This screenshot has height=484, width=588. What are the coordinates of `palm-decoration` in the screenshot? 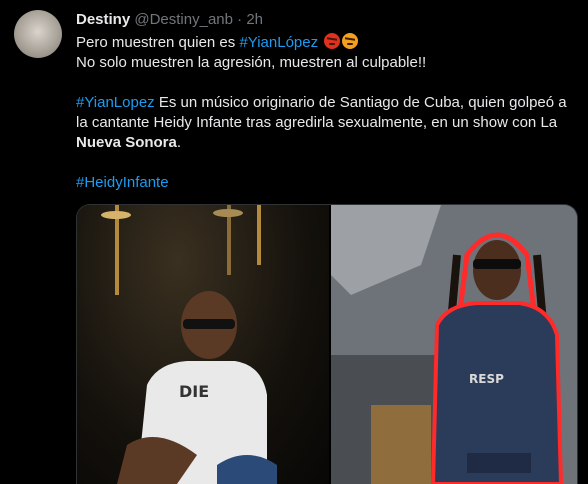 It's located at (259, 235).